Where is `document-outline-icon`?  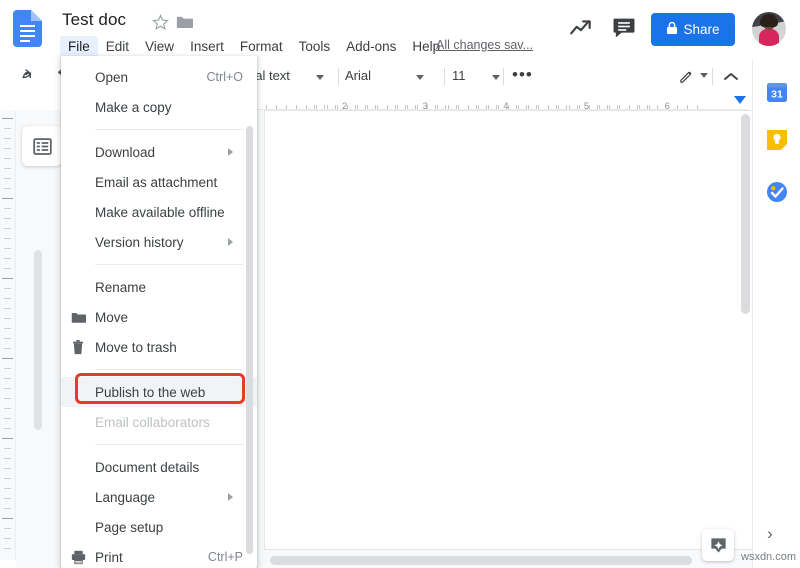
document-outline-icon is located at coordinates (42, 146).